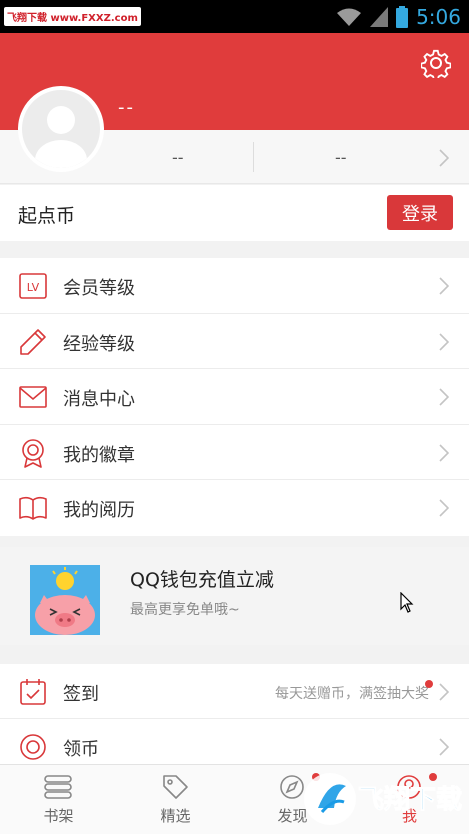  I want to click on tab-label: 精选, so click(175, 816).